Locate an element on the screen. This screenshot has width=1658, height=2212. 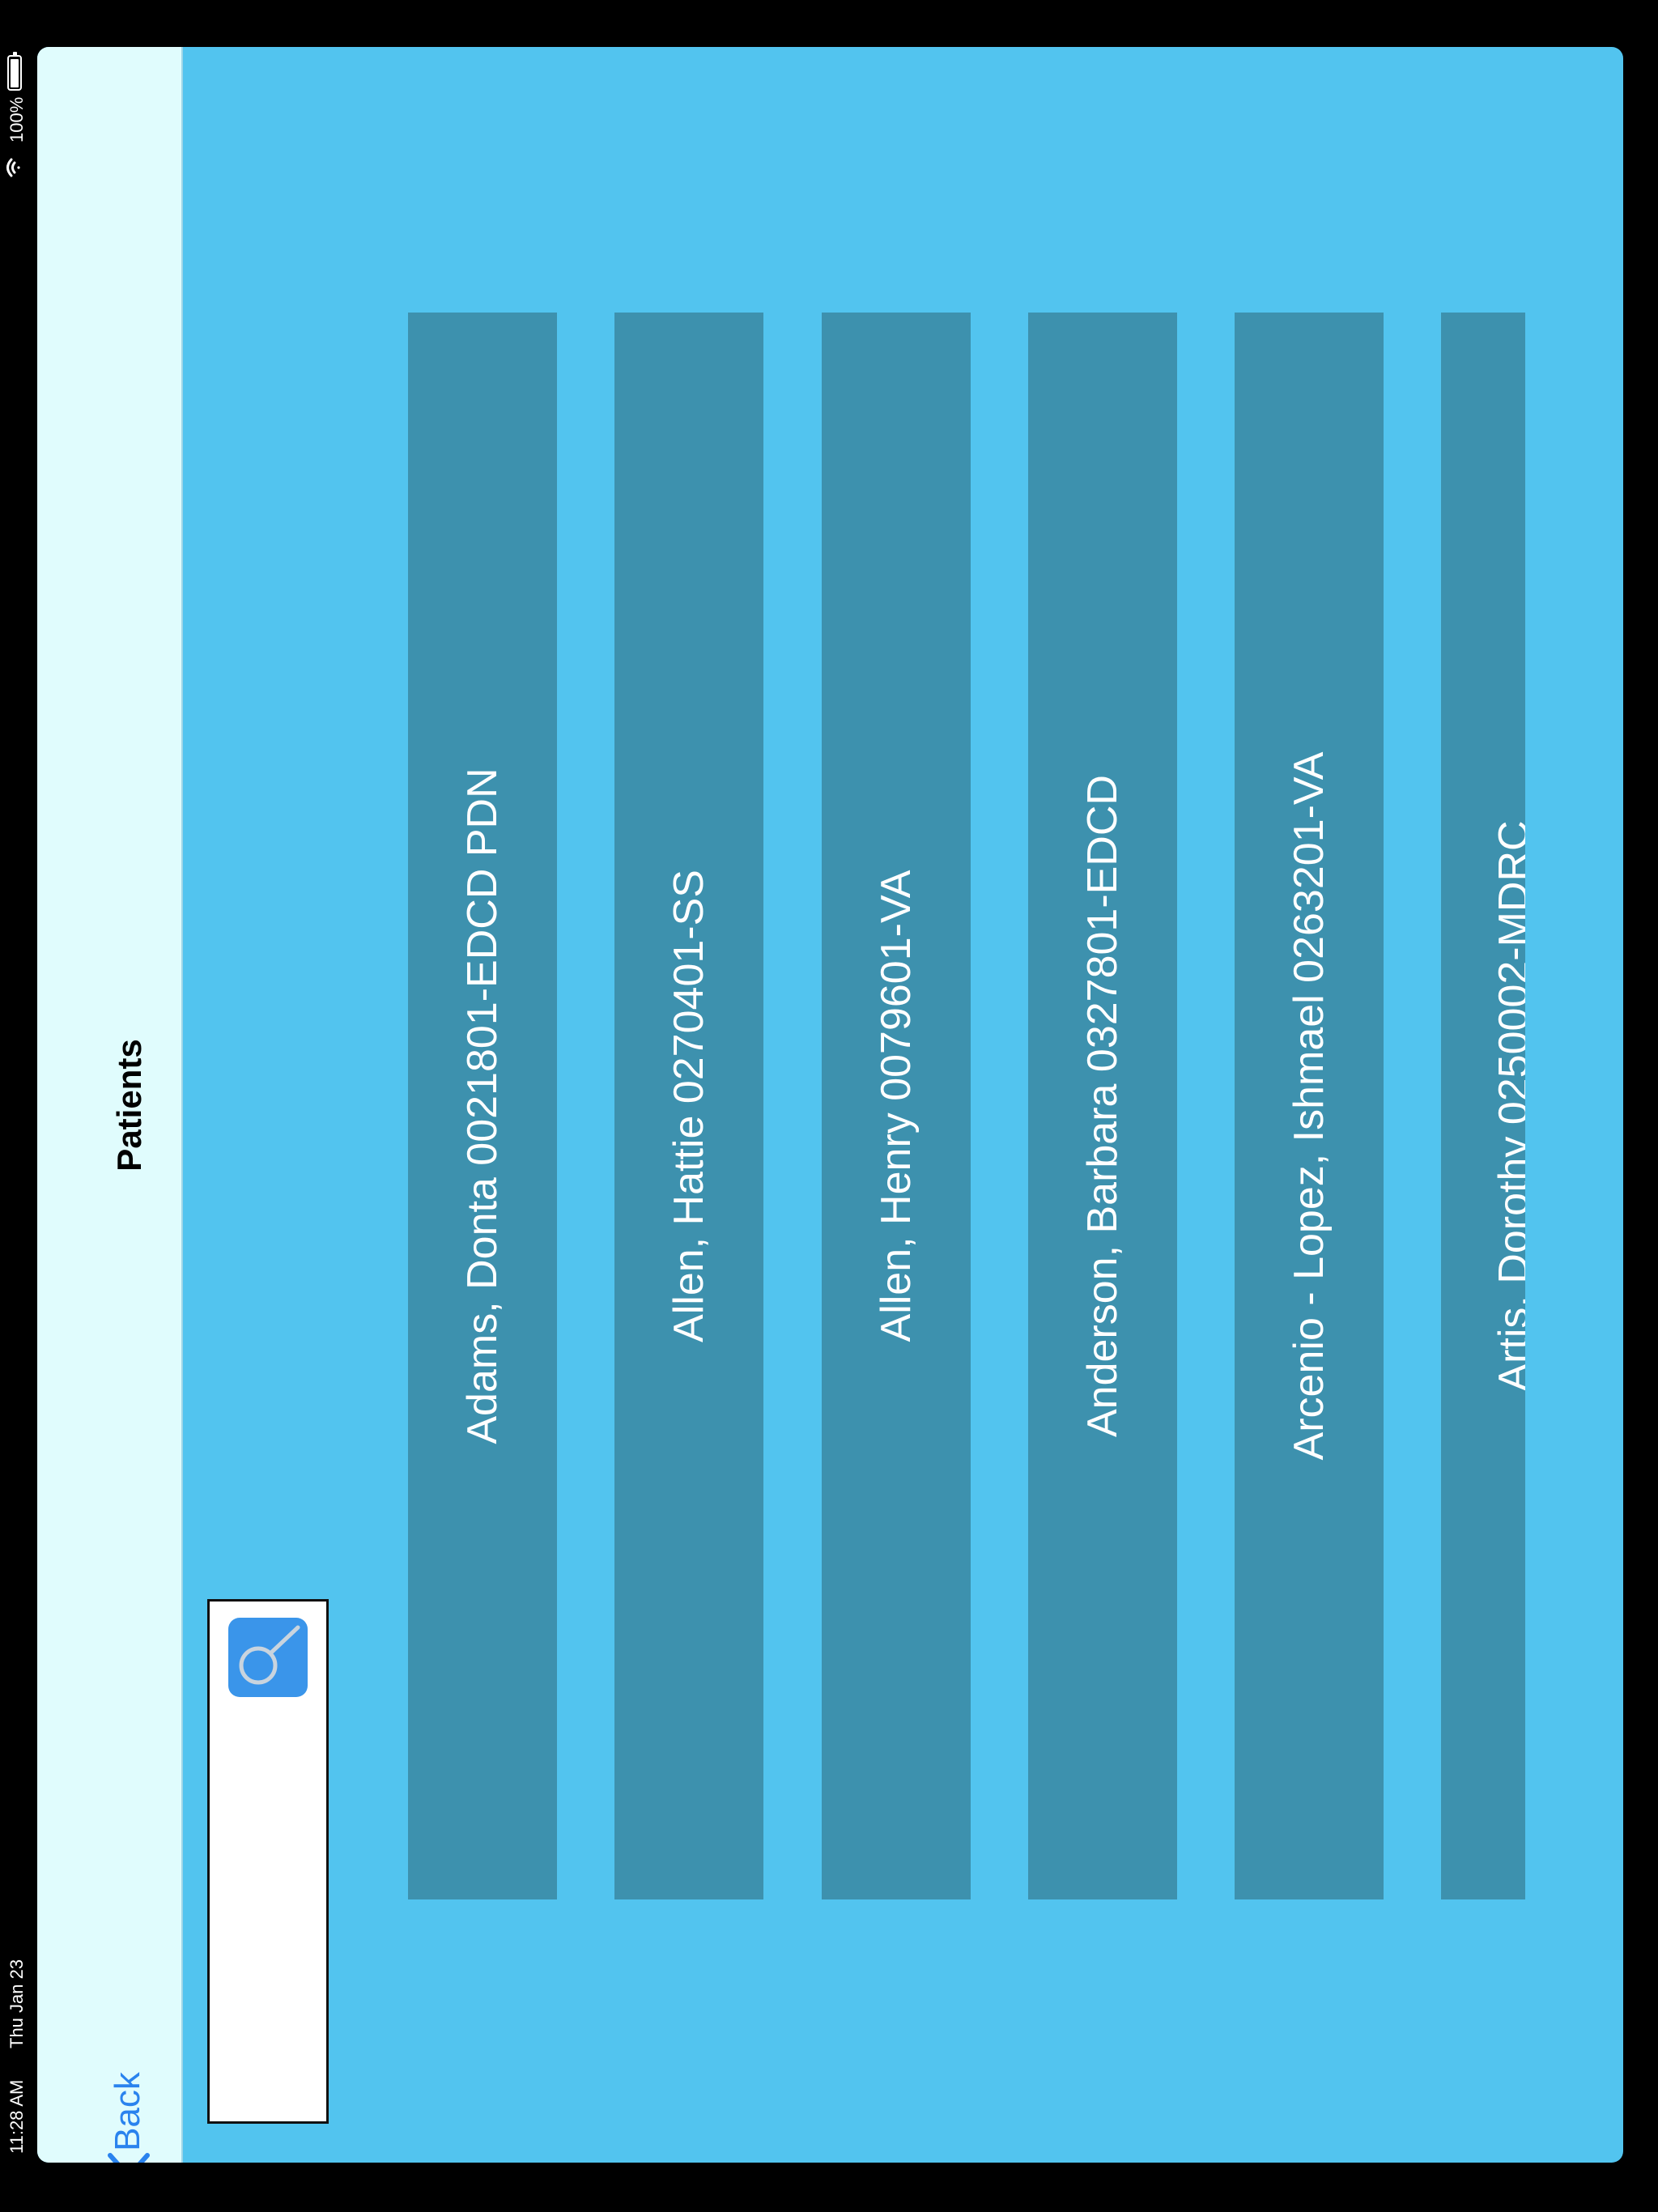
back-label: Back is located at coordinates (128, 2112).